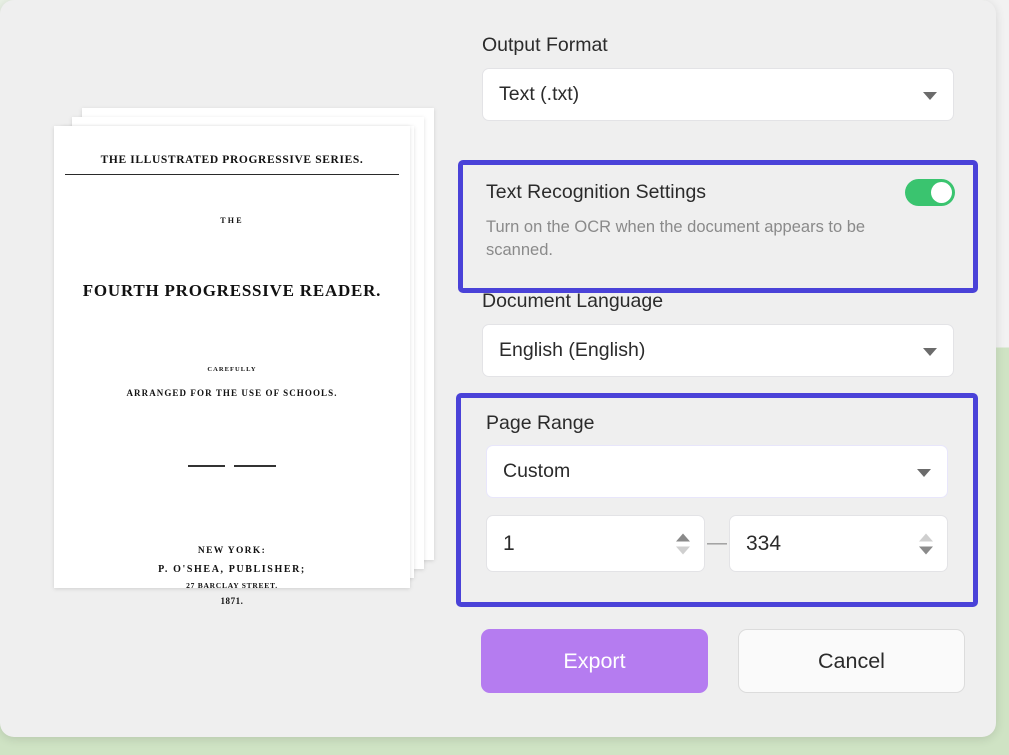 This screenshot has height=755, width=1009. I want to click on document-language-group: Document Language English (English), so click(718, 333).